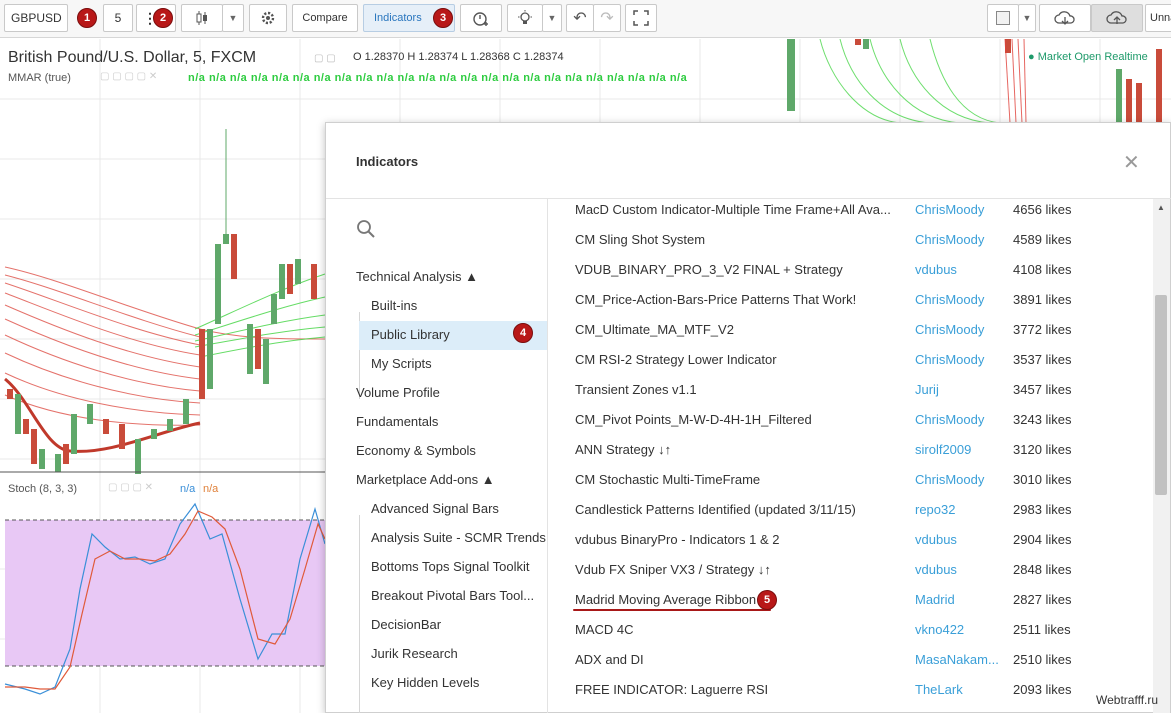 The width and height of the screenshot is (1171, 713). I want to click on compare-button: Compare, so click(325, 18).